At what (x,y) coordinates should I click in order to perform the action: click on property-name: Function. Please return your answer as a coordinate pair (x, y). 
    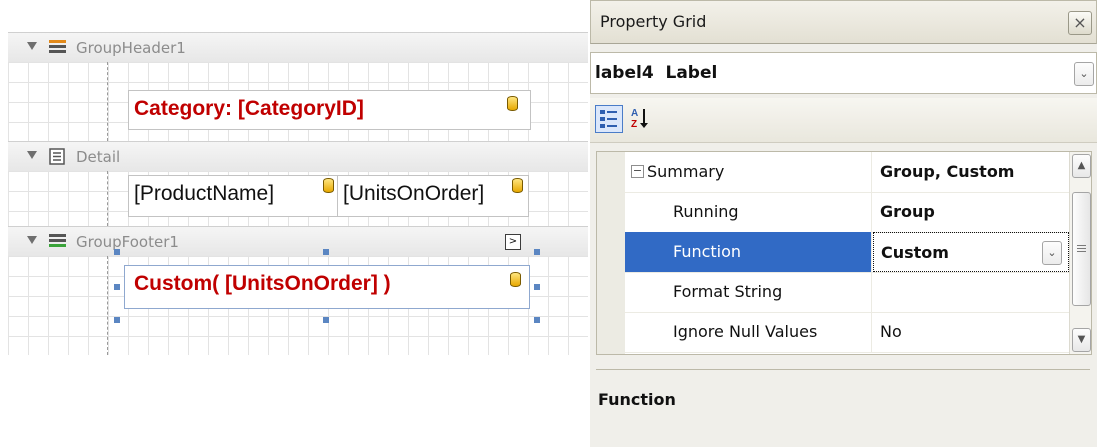
    Looking at the image, I should click on (707, 251).